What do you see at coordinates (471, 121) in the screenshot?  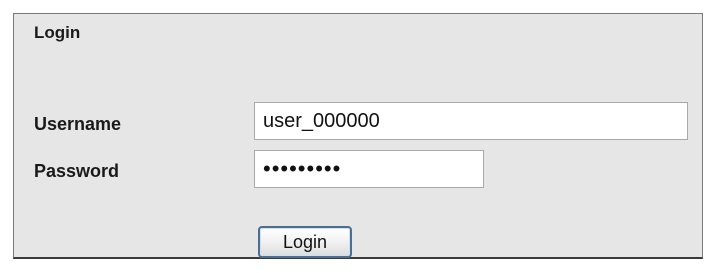 I see `username-input` at bounding box center [471, 121].